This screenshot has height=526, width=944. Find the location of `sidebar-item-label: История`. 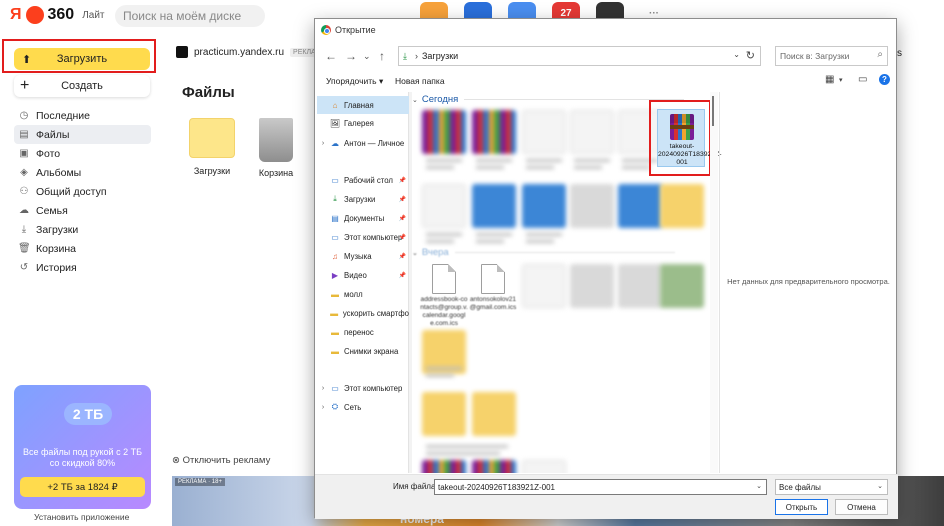

sidebar-item-label: История is located at coordinates (56, 267).